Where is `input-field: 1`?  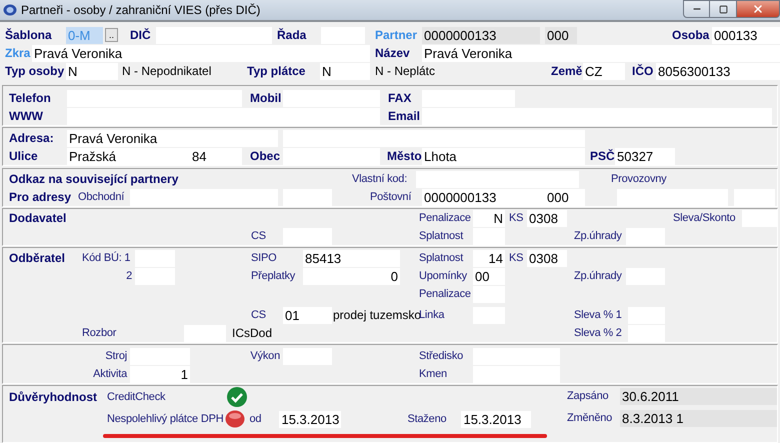 input-field: 1 is located at coordinates (160, 374).